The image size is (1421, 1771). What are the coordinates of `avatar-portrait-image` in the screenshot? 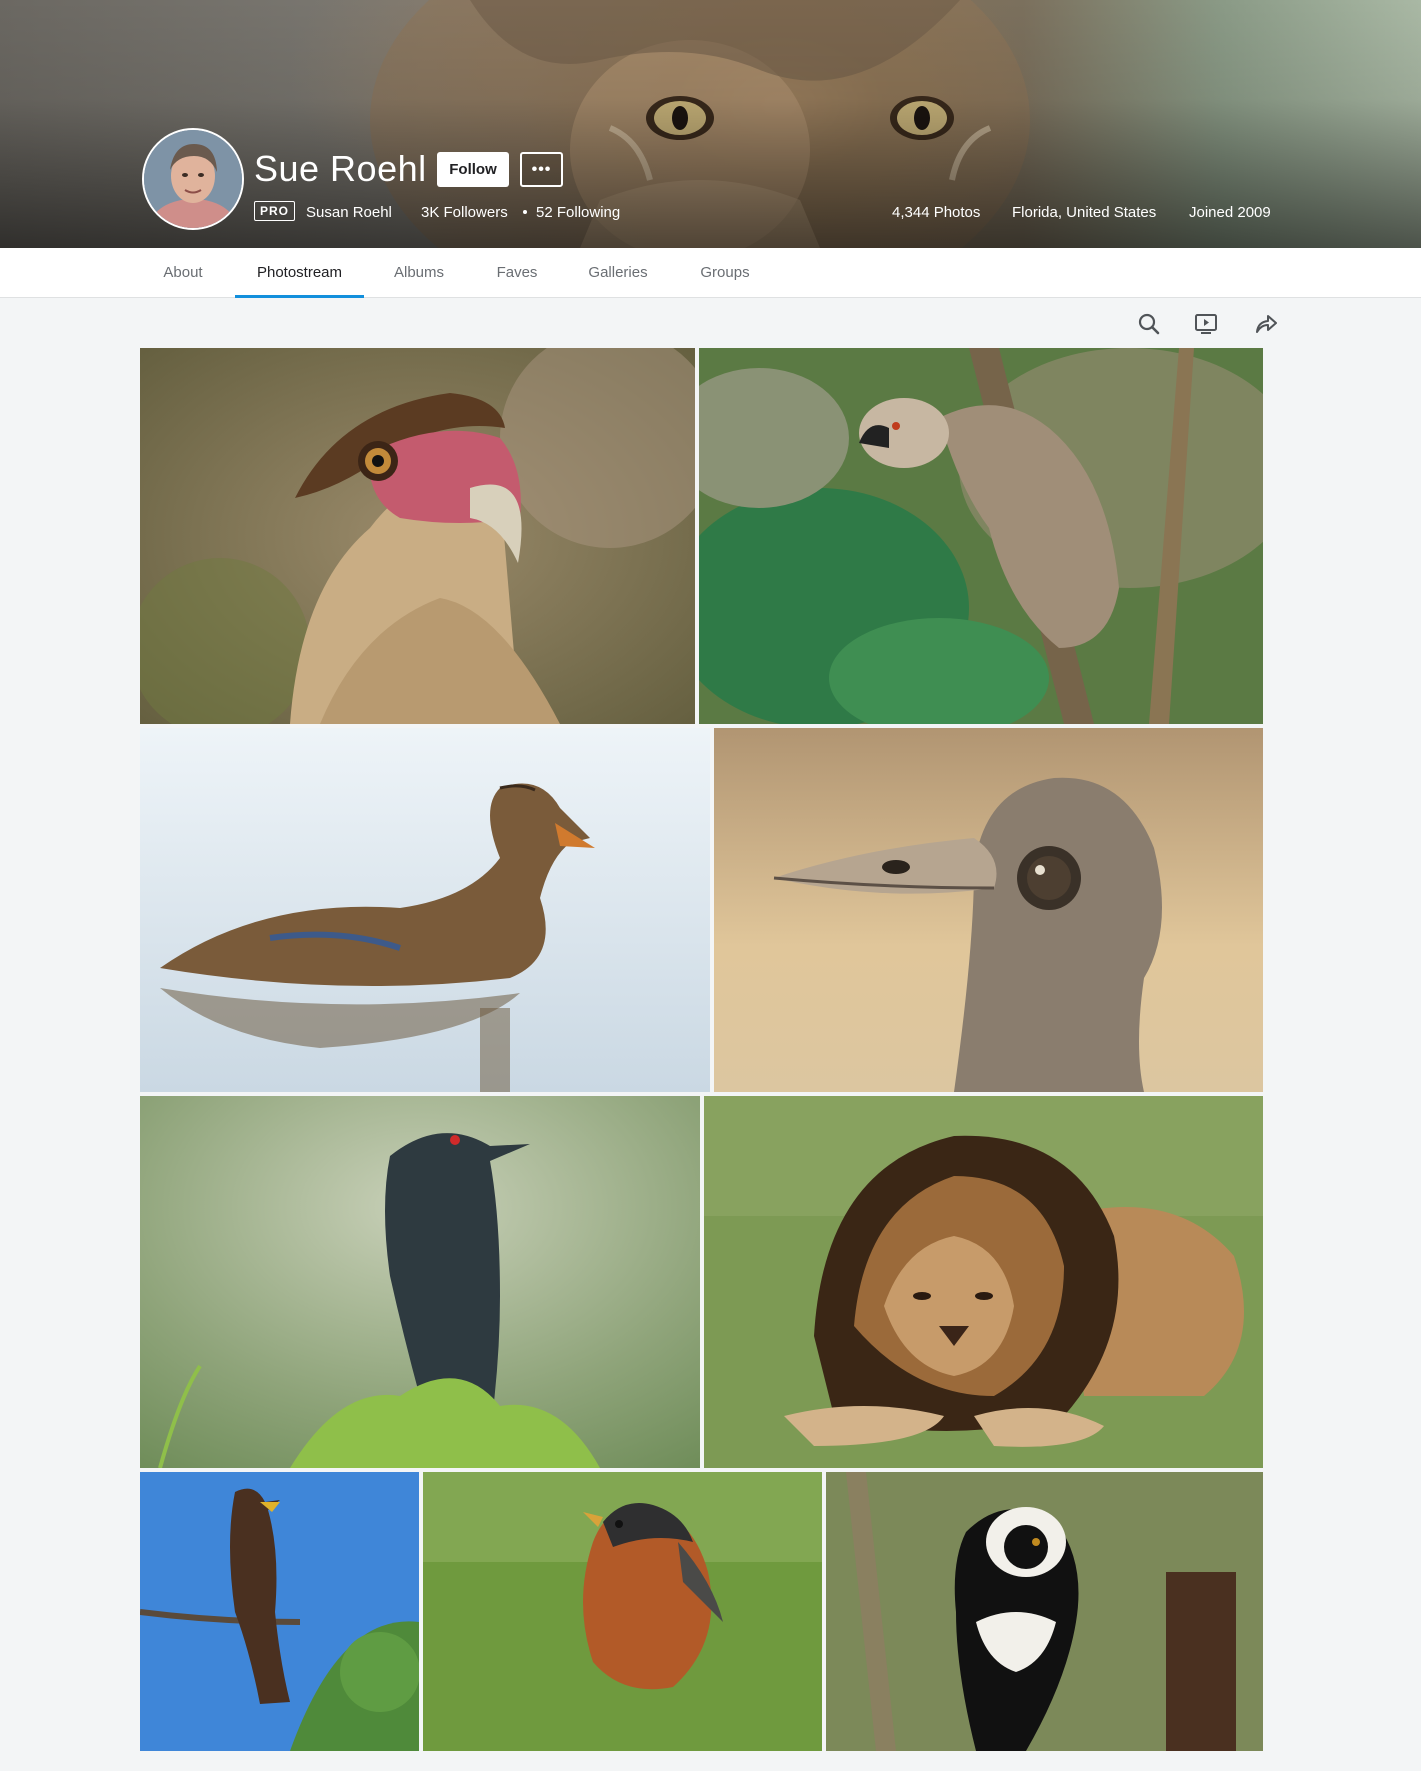 It's located at (193, 179).